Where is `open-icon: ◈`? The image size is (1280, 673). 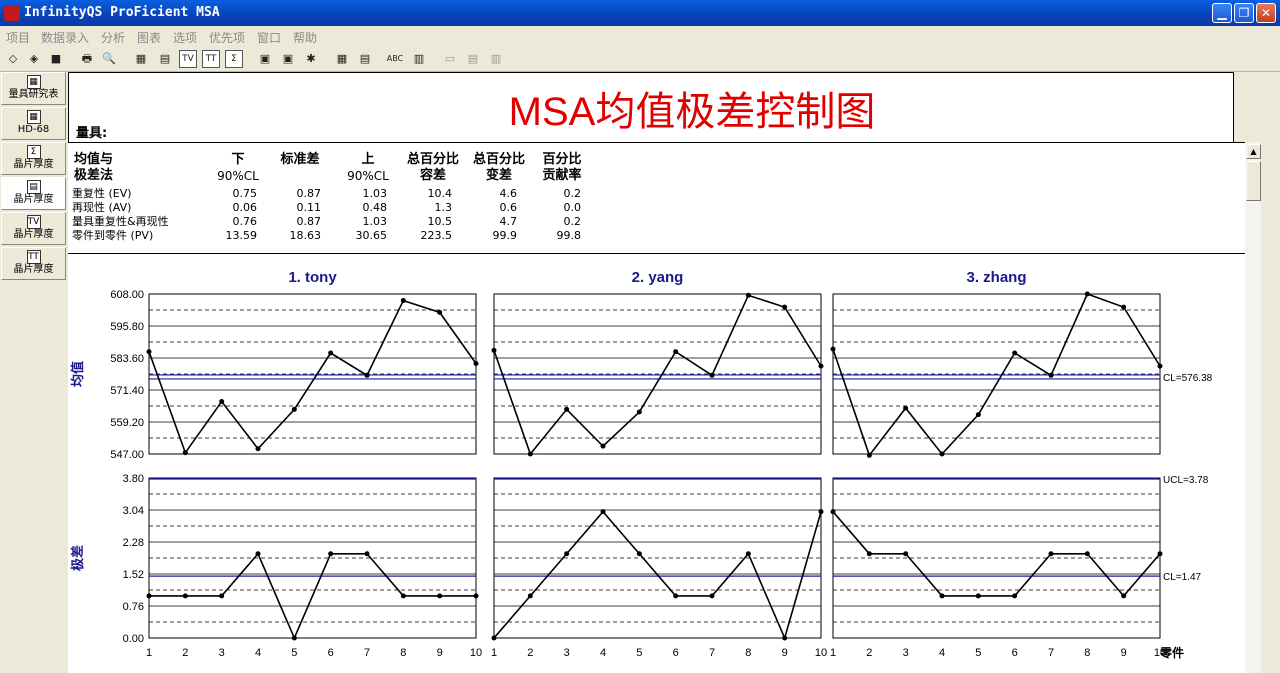
open-icon: ◈ is located at coordinates (34, 59).